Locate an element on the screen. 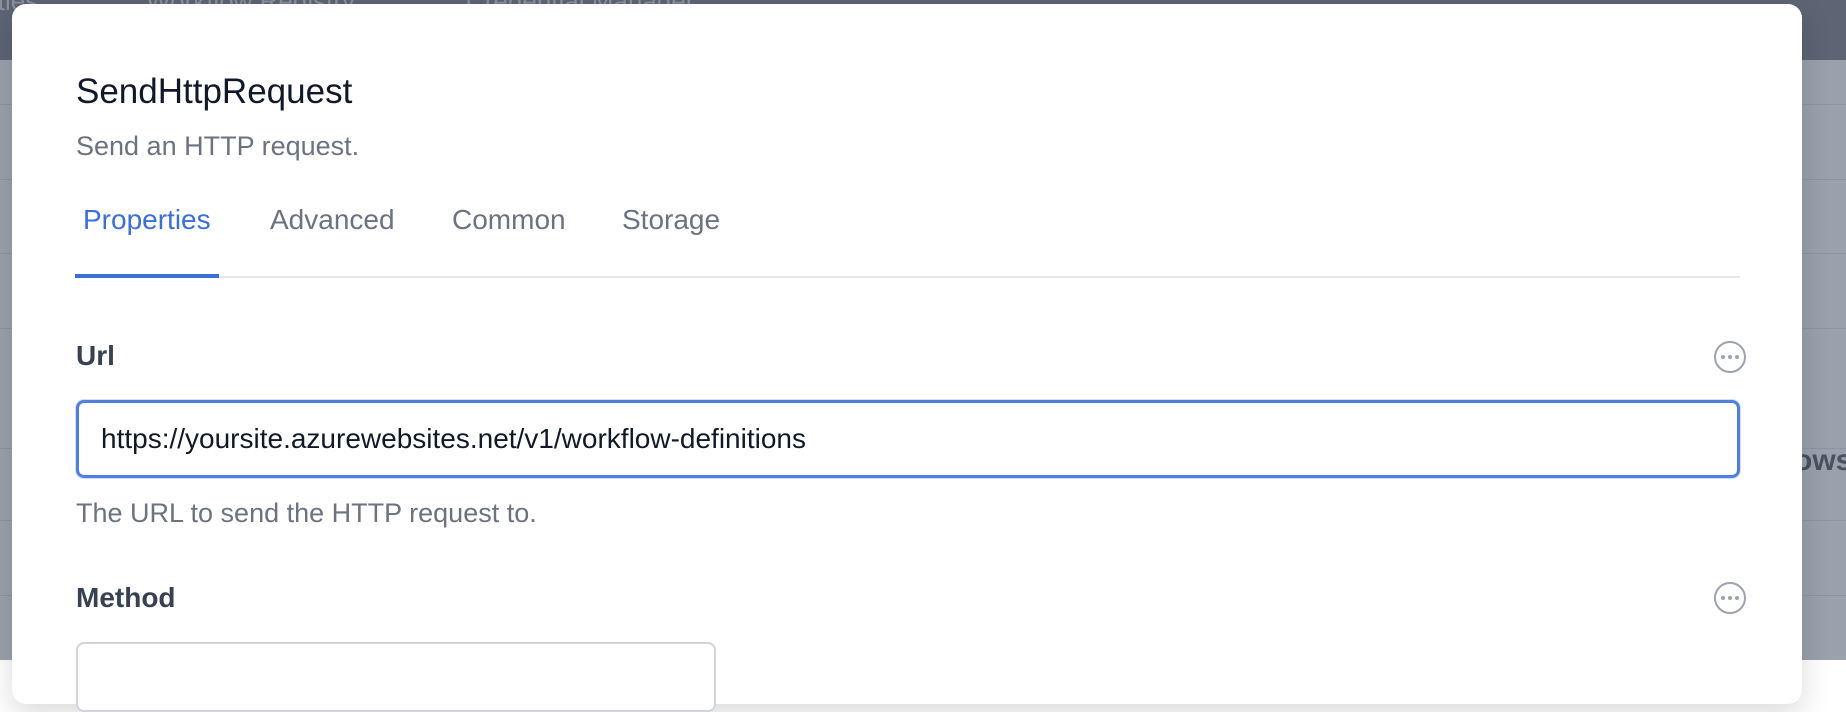 This screenshot has width=1846, height=712. tab-label: Advanced is located at coordinates (332, 219).